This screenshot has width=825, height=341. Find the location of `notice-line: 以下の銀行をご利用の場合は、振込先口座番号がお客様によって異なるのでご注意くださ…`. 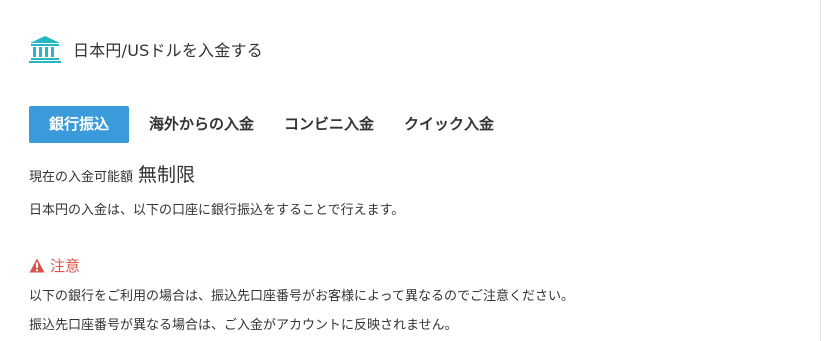

notice-line: 以下の銀行をご利用の場合は、振込先口座番号がお客様によって異なるのでご注意くださ… is located at coordinates (301, 296).